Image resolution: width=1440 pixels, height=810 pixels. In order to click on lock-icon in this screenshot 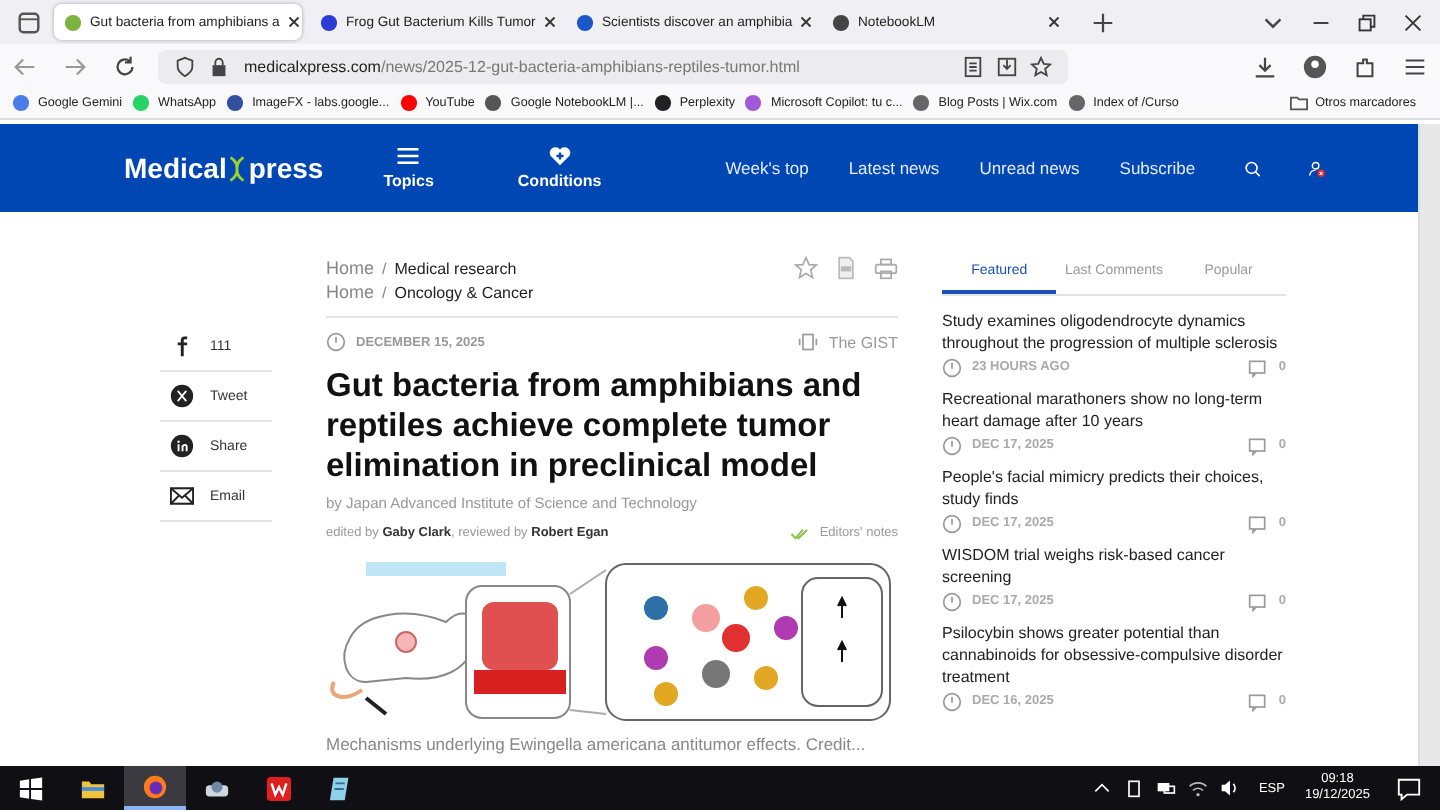, I will do `click(219, 66)`.